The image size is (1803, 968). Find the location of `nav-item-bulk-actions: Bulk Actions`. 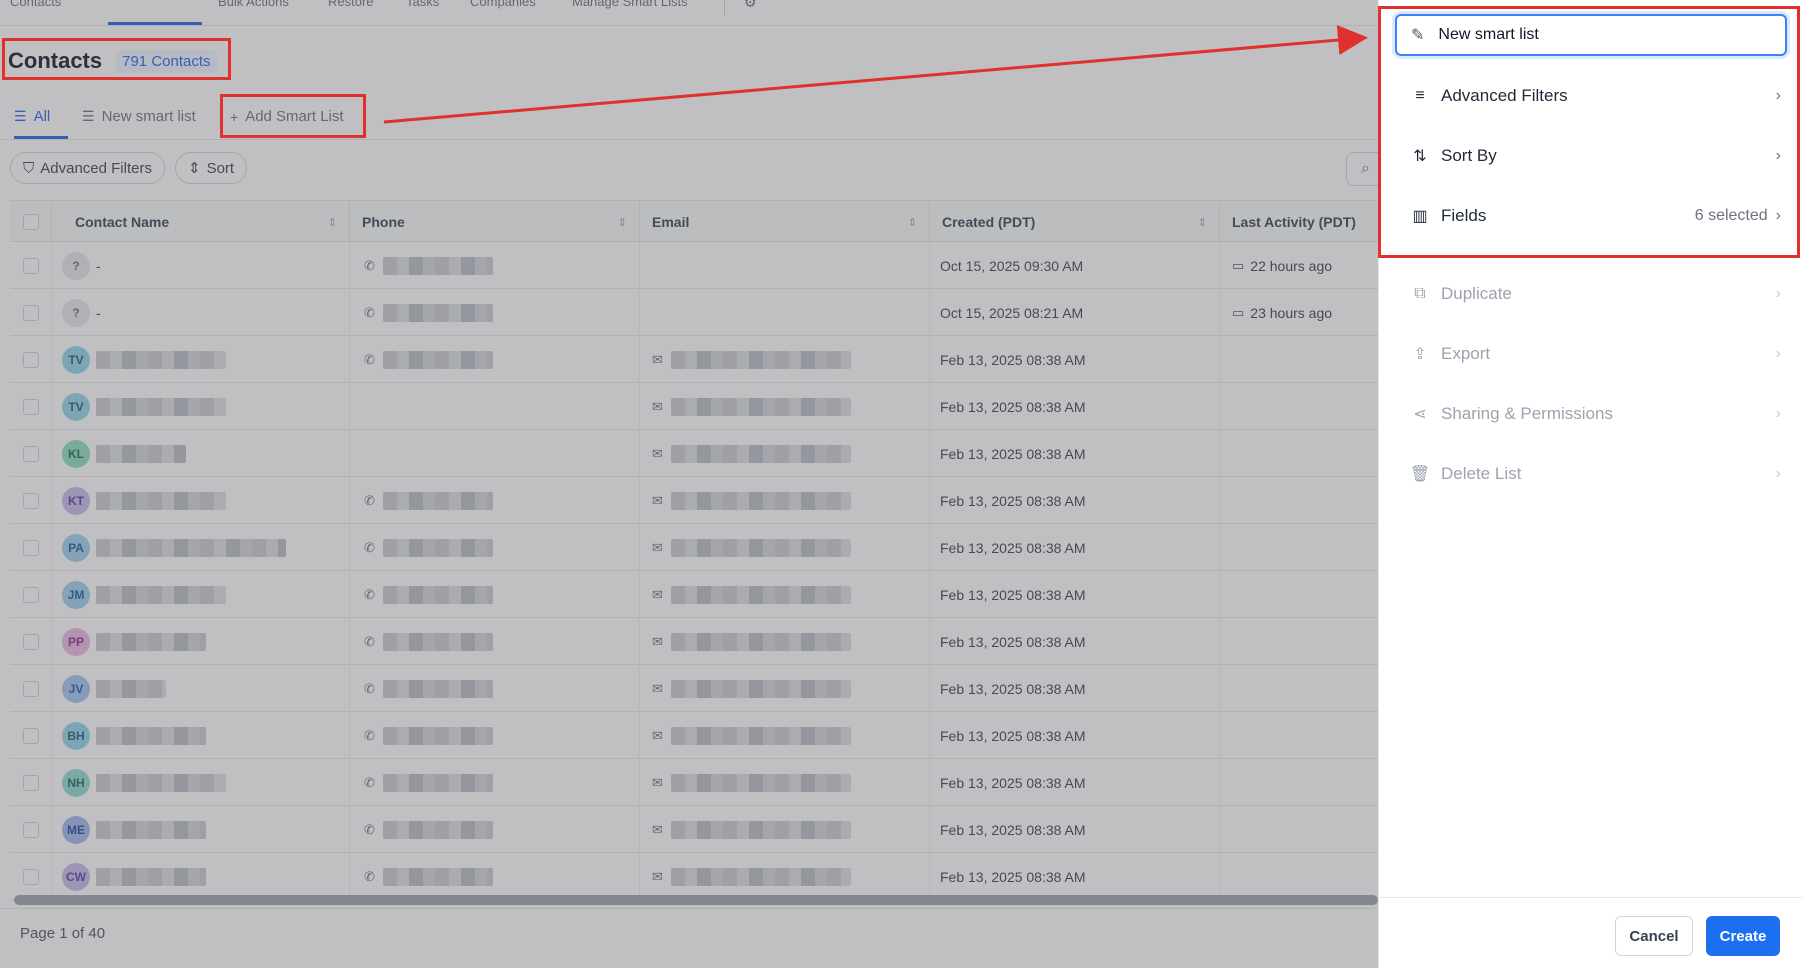

nav-item-bulk-actions: Bulk Actions is located at coordinates (253, 4).